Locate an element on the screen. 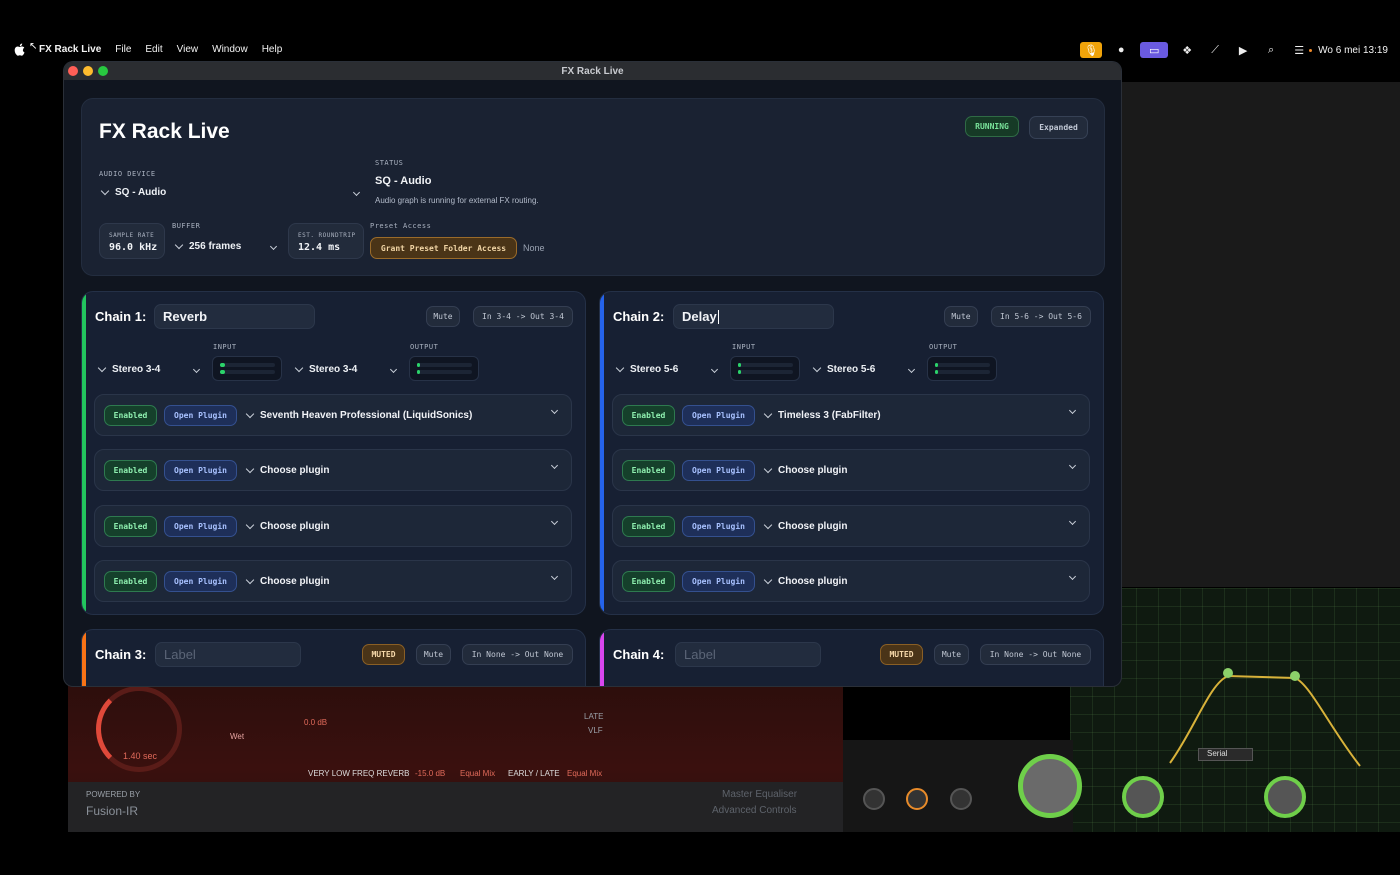  vlf-mix-value: Equal Mix is located at coordinates (478, 773).